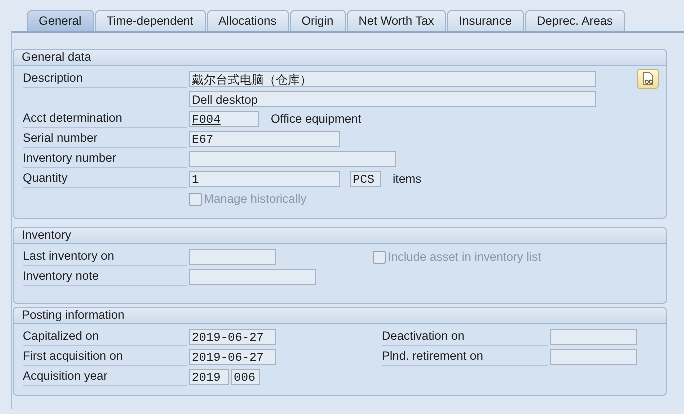 This screenshot has height=414, width=684. Describe the element at coordinates (105, 337) in the screenshot. I see `field-label: Capitalized on` at that location.